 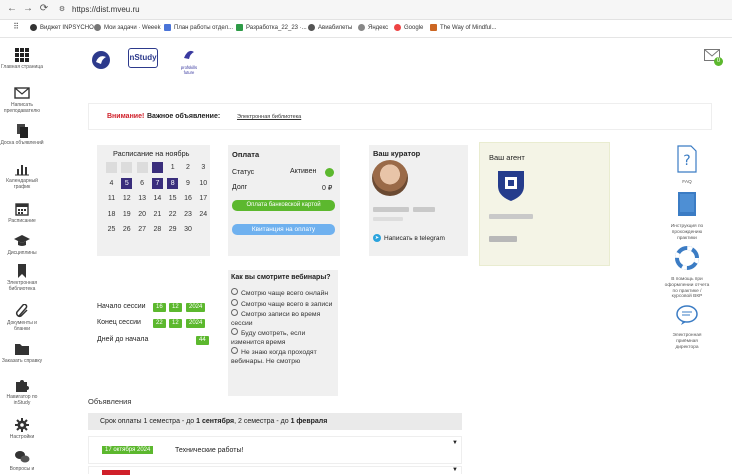 What do you see at coordinates (22, 461) in the screenshot?
I see `sidebar-item-questions: Вопросы и` at bounding box center [22, 461].